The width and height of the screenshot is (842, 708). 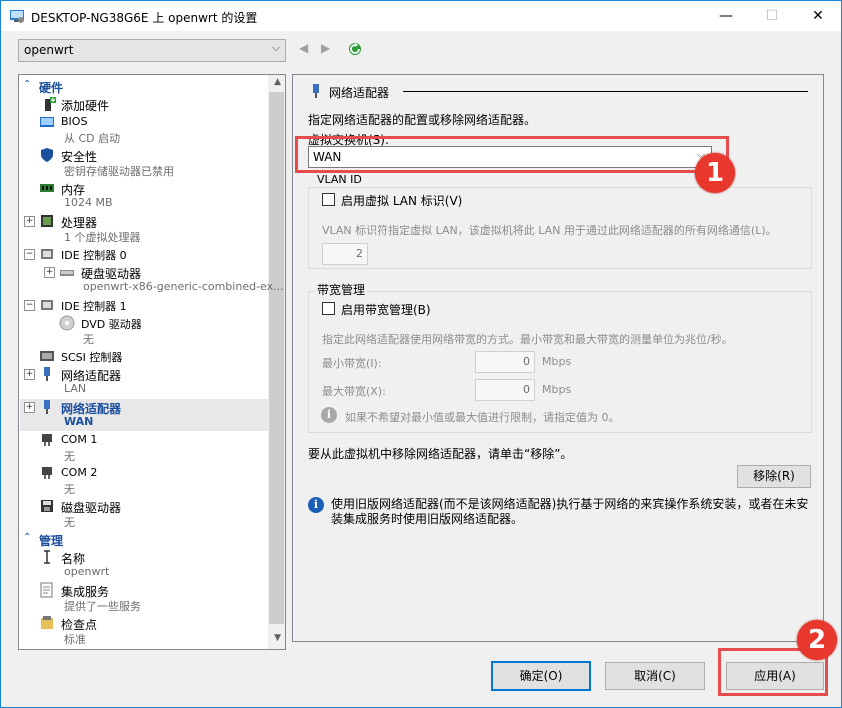 I want to click on tree-item-scsi: SCSI 控制器, so click(x=91, y=357).